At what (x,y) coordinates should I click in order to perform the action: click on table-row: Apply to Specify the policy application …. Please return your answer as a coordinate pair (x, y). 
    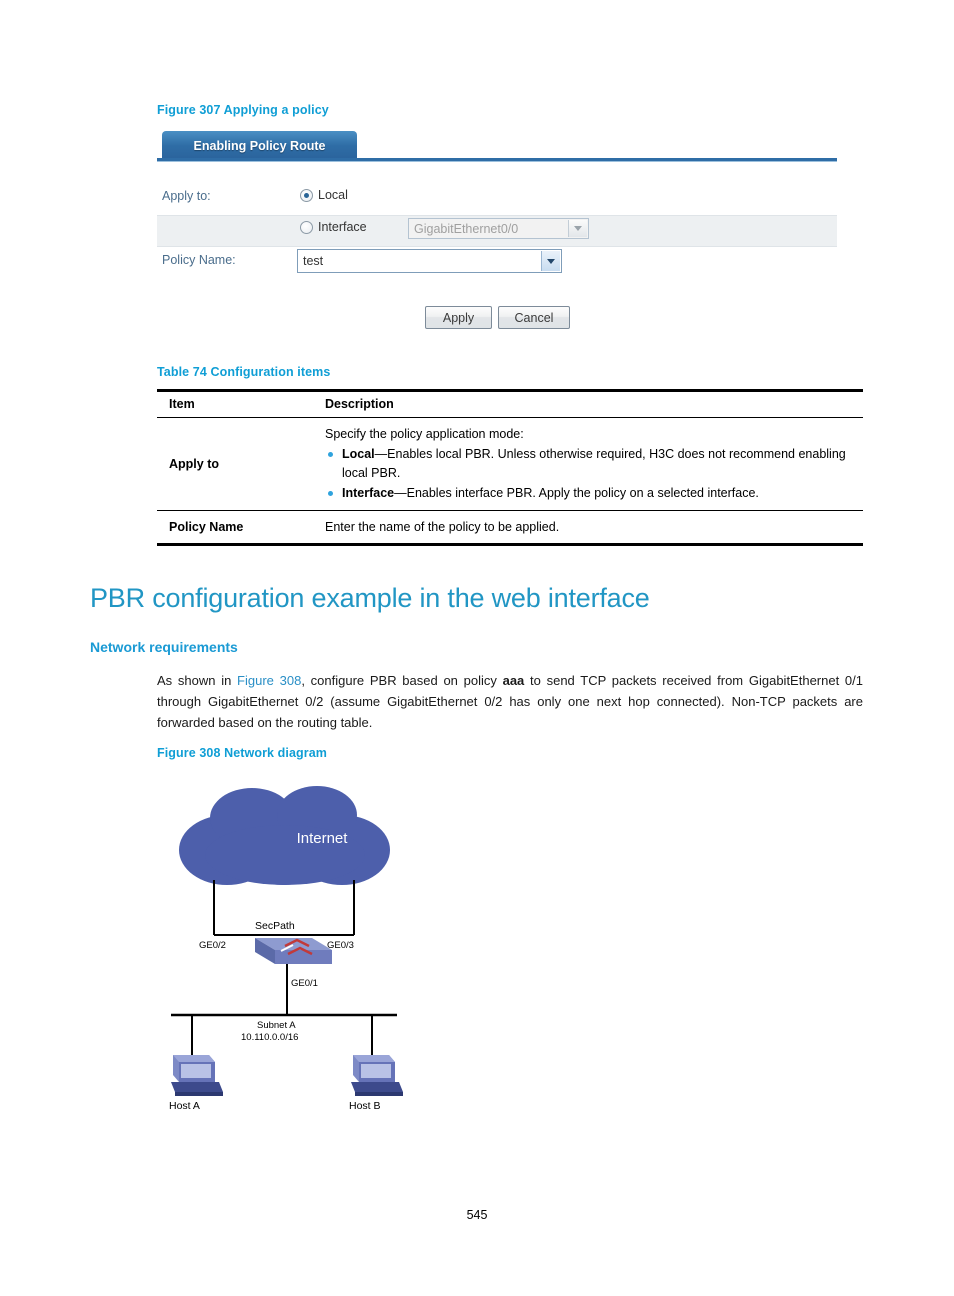
    Looking at the image, I should click on (510, 464).